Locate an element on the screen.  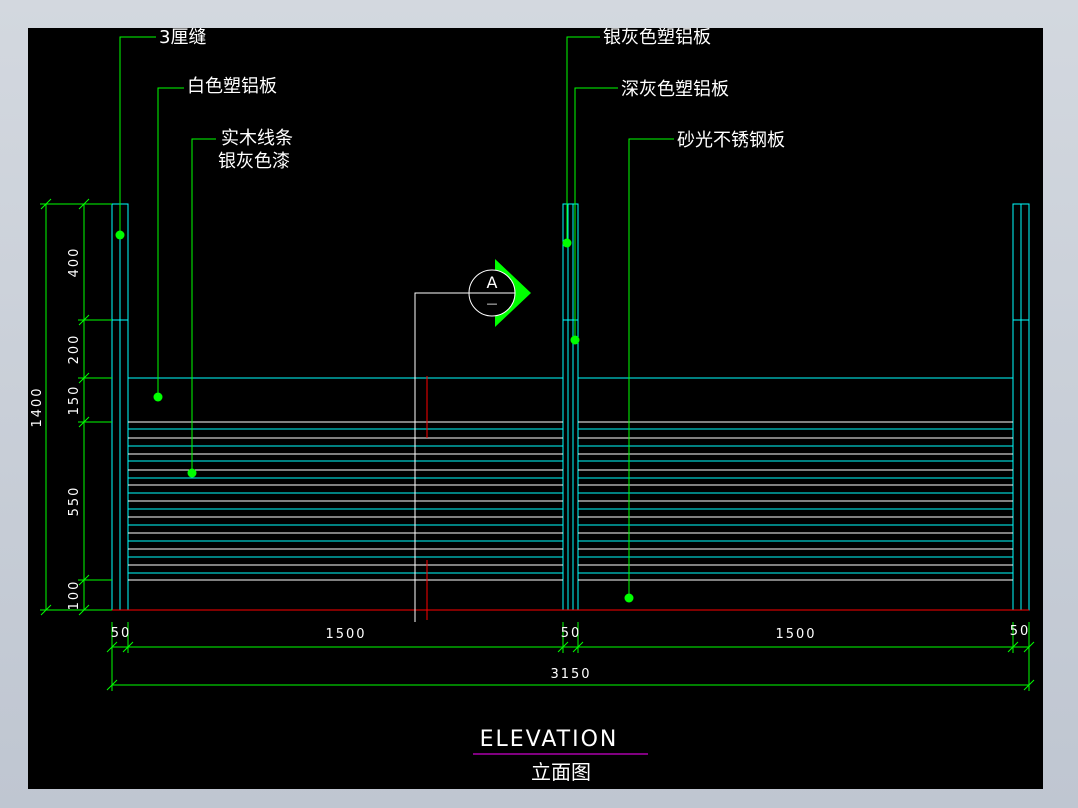
vdim-label-200: 200 is located at coordinates (74, 349).